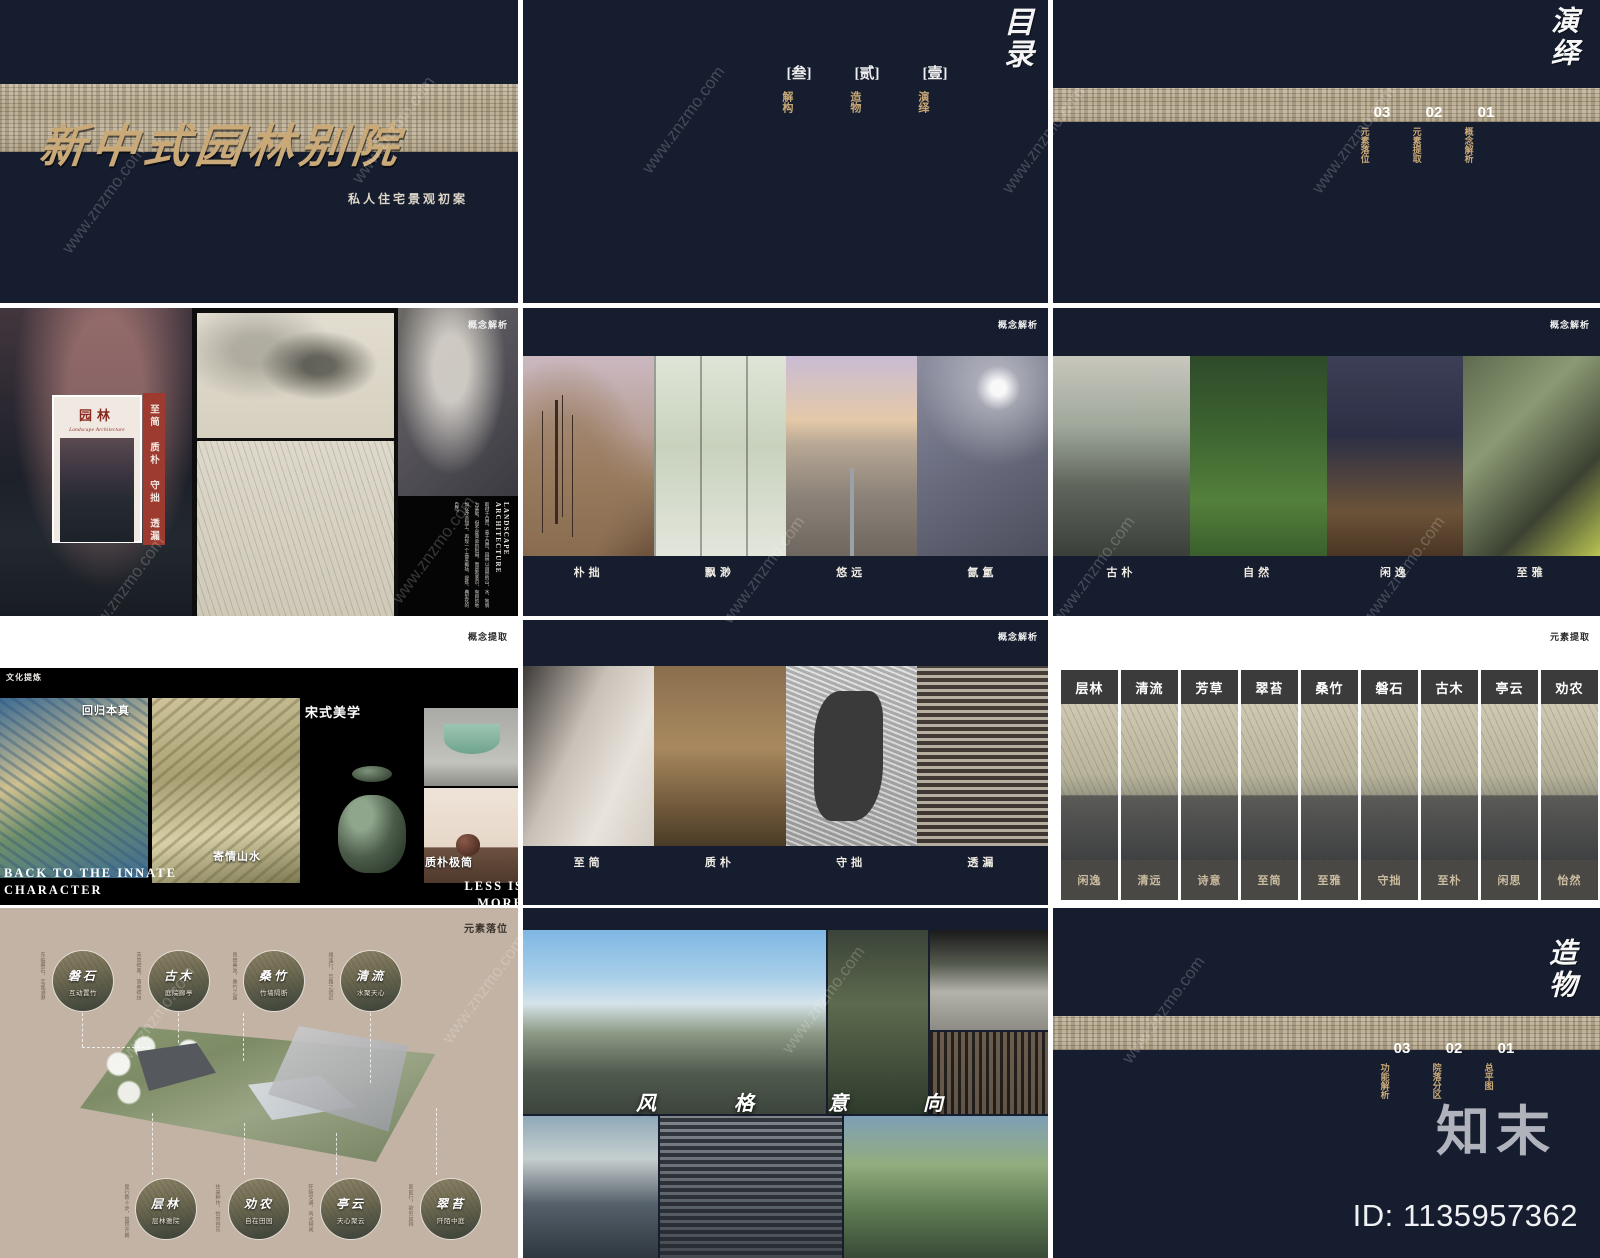 The image size is (1600, 1258). I want to click on node-side-text: 良田美池，桑竹之属, so click(234, 976).